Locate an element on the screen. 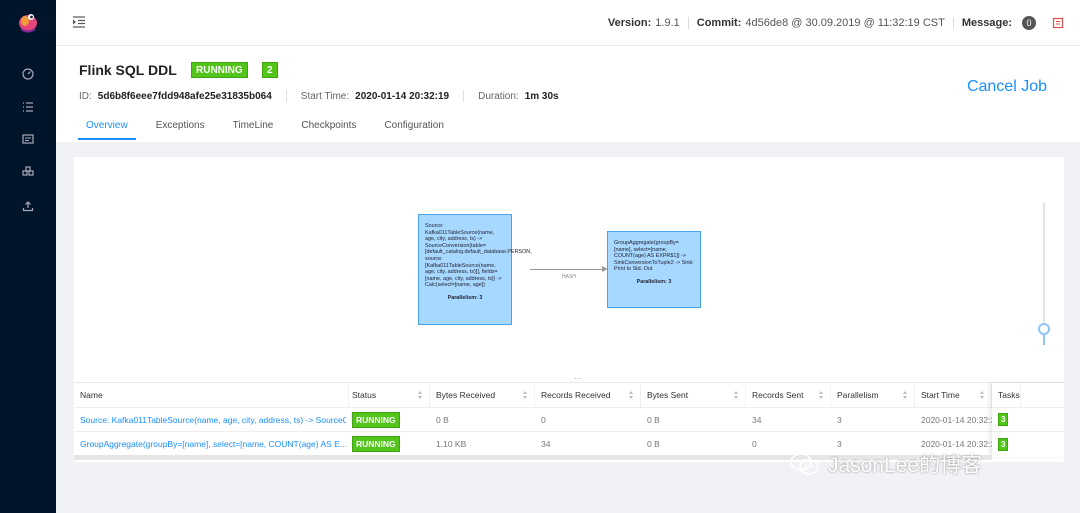  col-records-sent: Records Sent is located at coordinates (788, 395).